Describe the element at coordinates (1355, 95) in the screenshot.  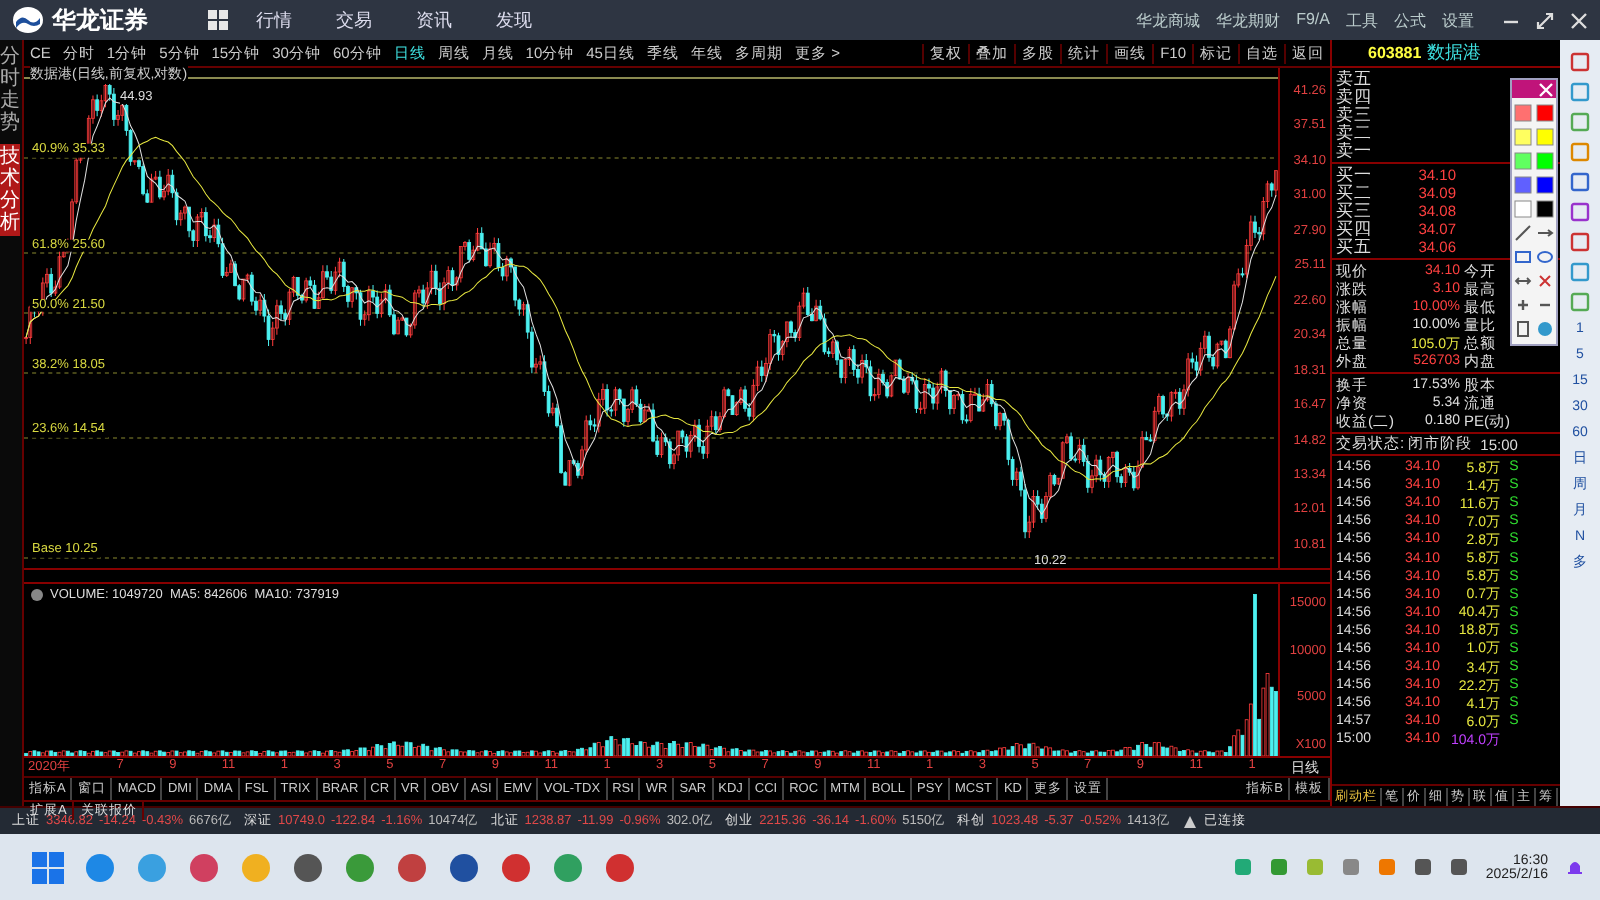
I see `order-label: 卖四` at that location.